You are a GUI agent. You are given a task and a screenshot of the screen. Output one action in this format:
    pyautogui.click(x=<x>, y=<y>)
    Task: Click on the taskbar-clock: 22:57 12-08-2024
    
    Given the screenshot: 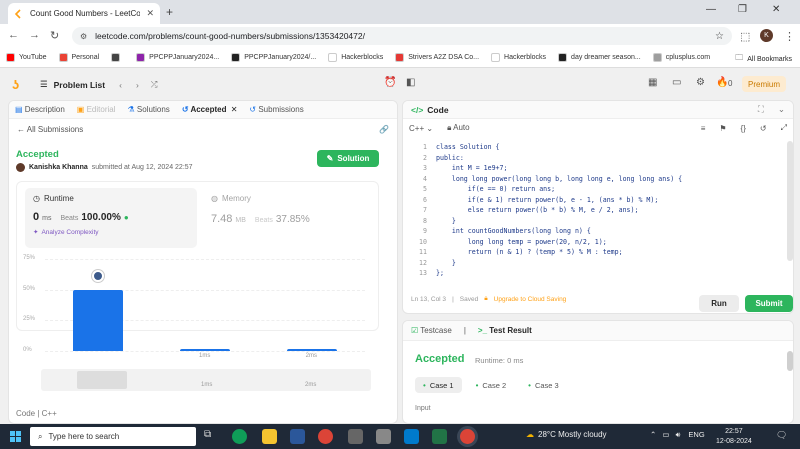 What is the action you would take?
    pyautogui.click(x=734, y=437)
    